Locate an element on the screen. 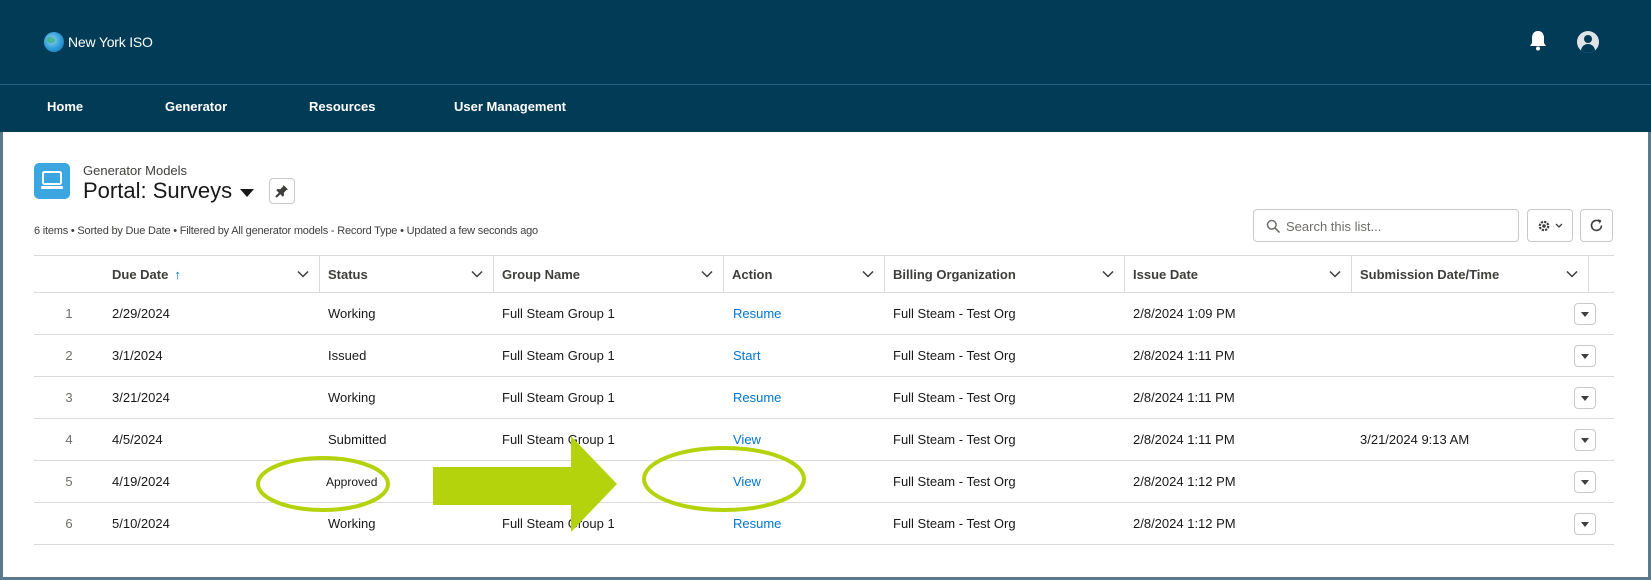 The height and width of the screenshot is (580, 1651). due-date-cell: 4/5/2024 is located at coordinates (137, 439).